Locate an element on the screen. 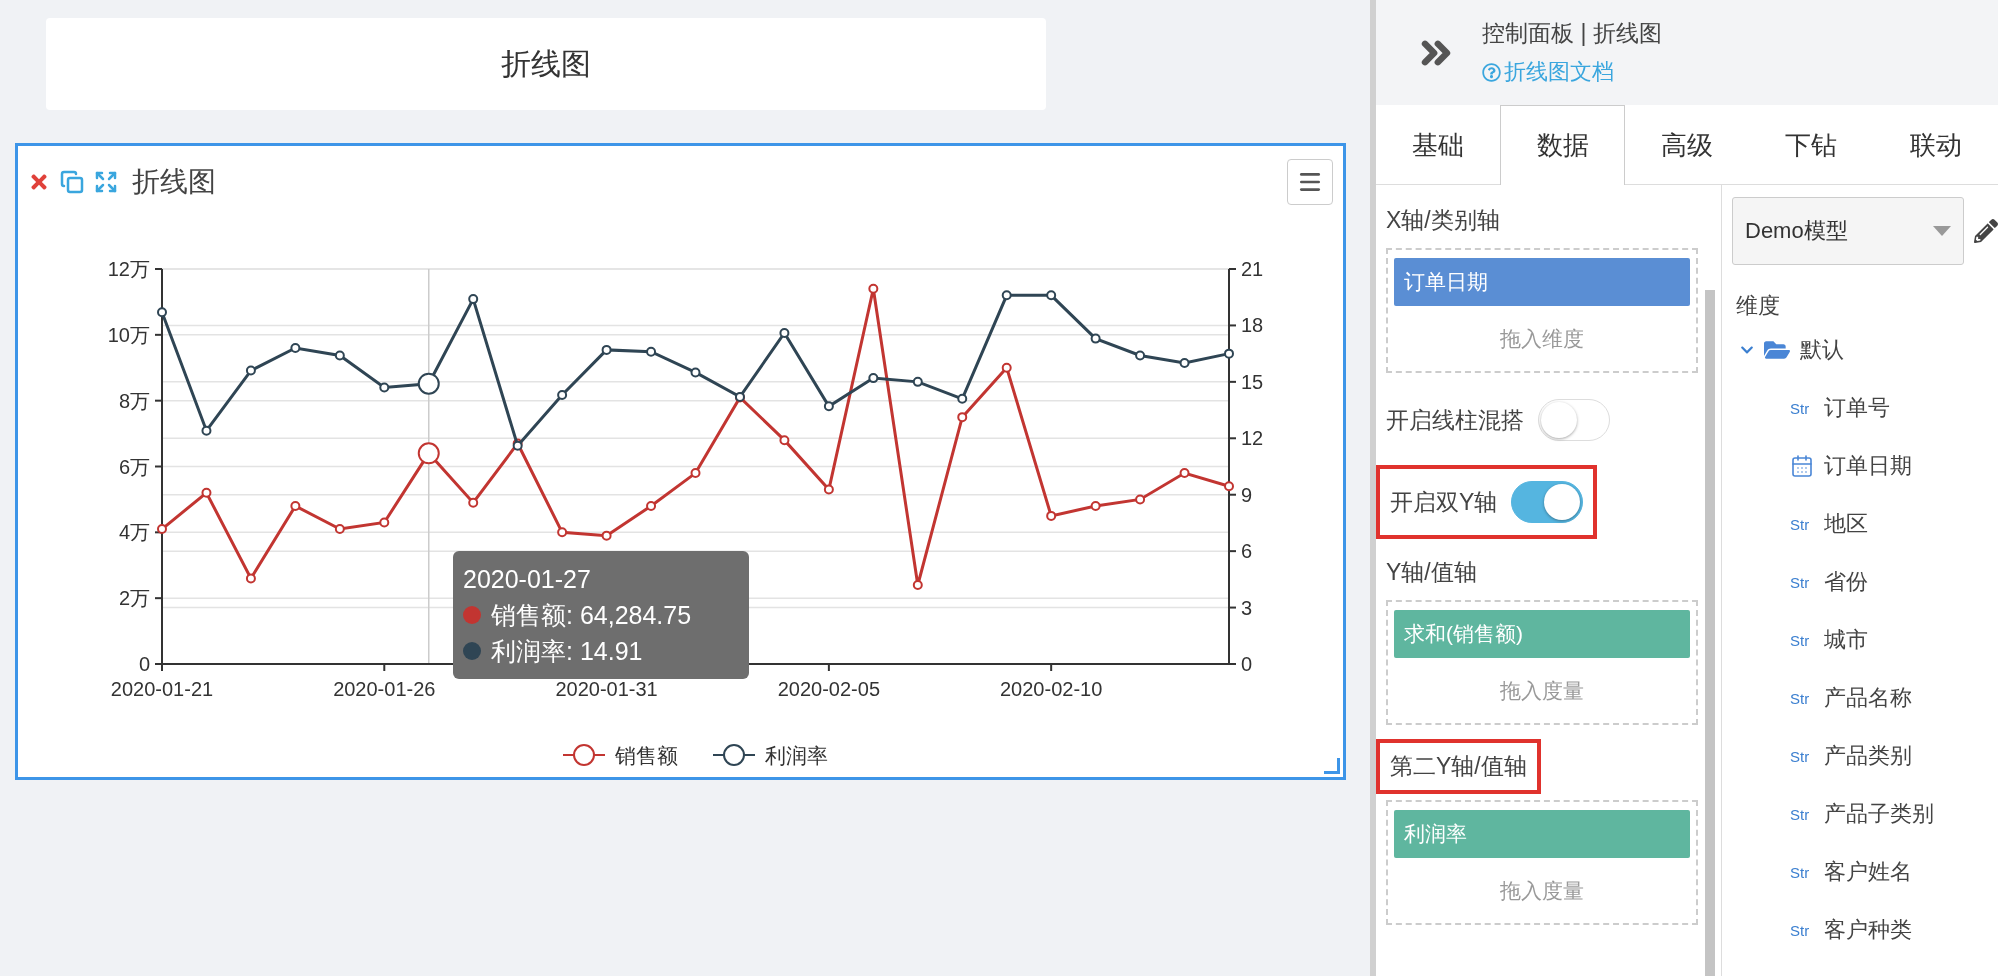 This screenshot has width=1998, height=976. drop-hint: 拖入维度 is located at coordinates (1542, 338).